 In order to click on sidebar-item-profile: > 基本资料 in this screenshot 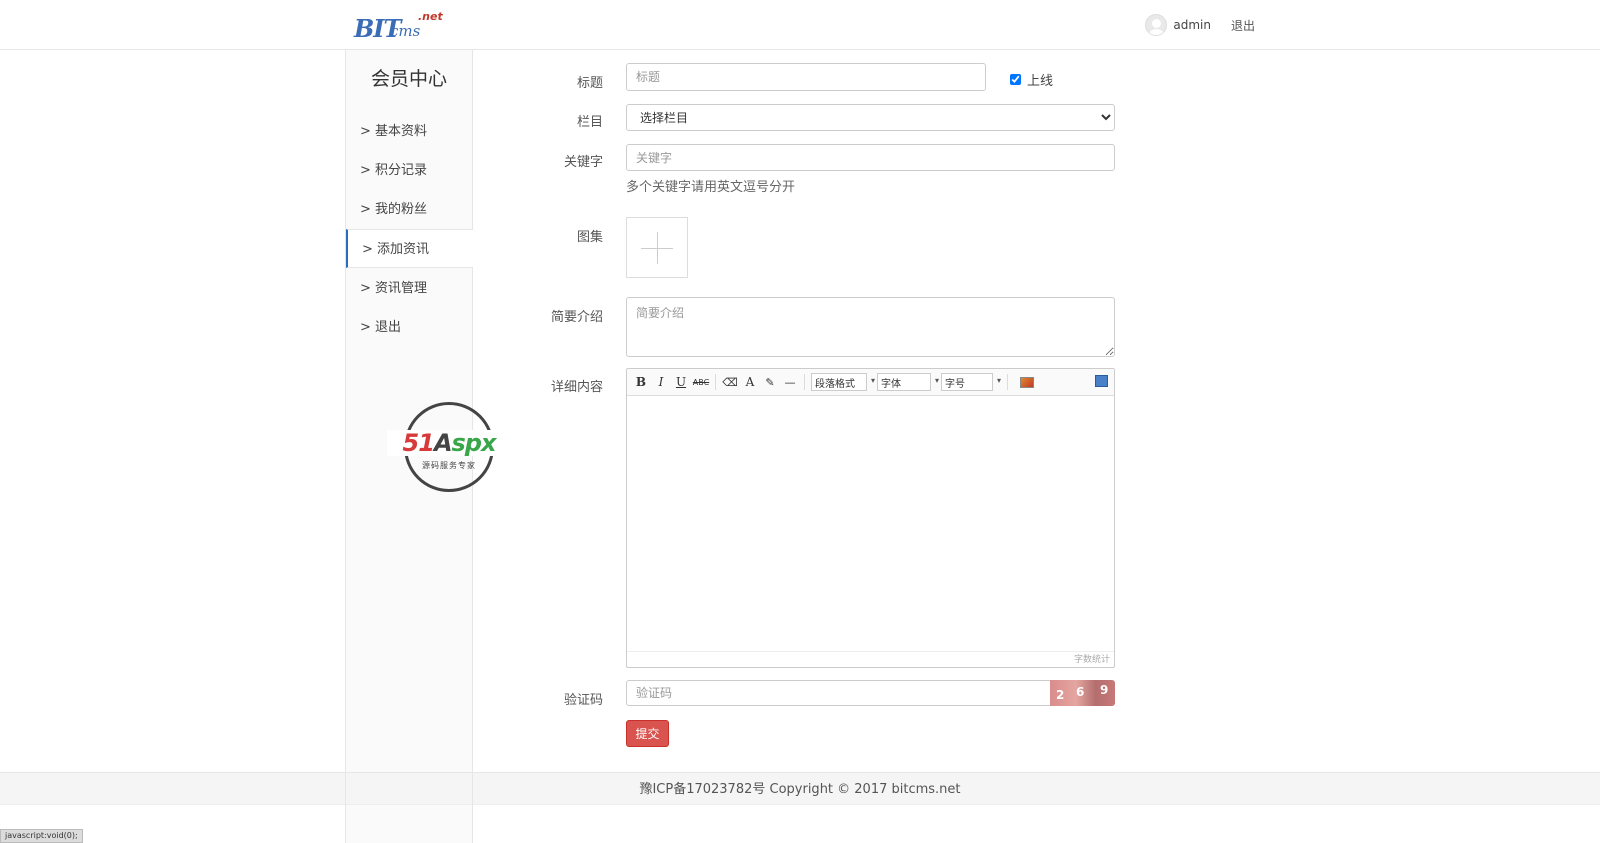, I will do `click(409, 131)`.